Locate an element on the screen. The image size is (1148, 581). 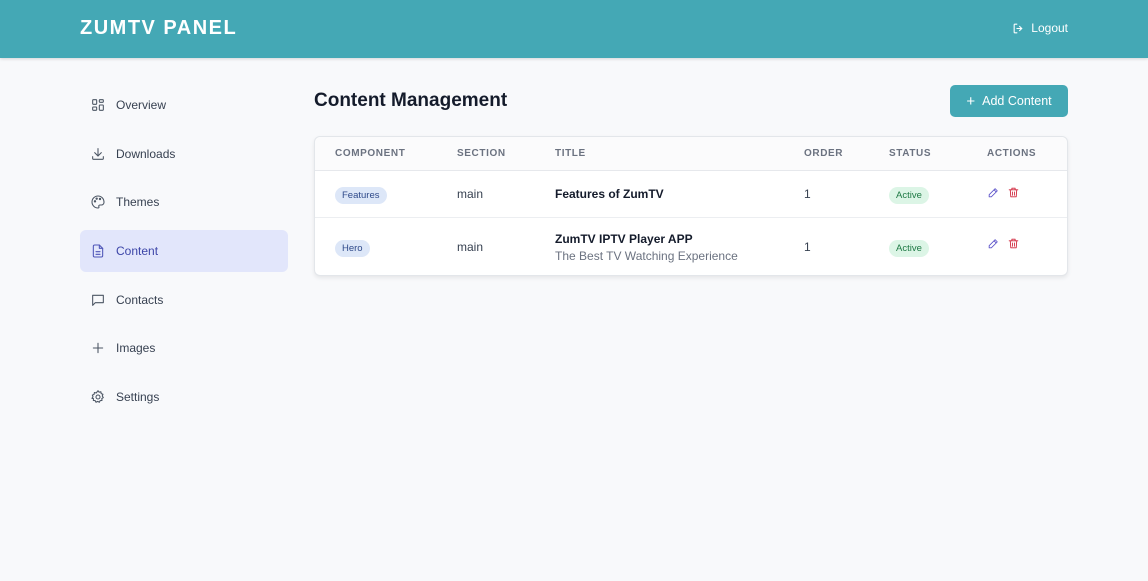
sidebar-item-images: Images is located at coordinates (184, 348).